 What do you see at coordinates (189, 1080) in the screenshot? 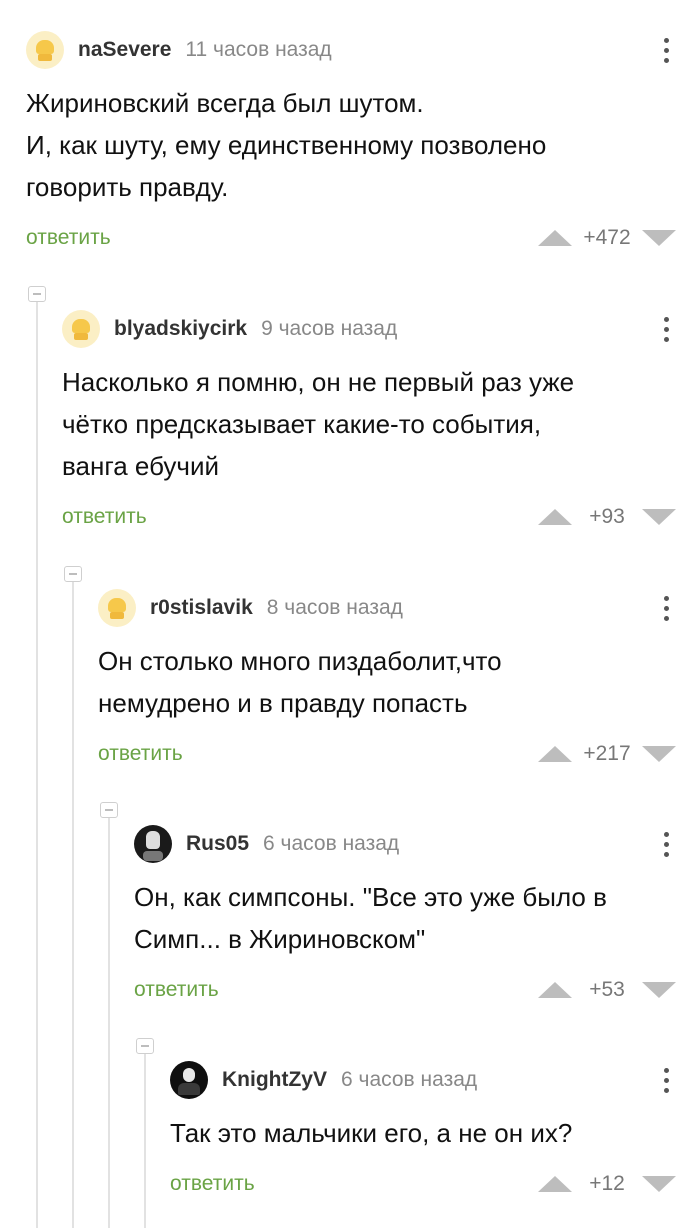
I see `joker-avatar-icon` at bounding box center [189, 1080].